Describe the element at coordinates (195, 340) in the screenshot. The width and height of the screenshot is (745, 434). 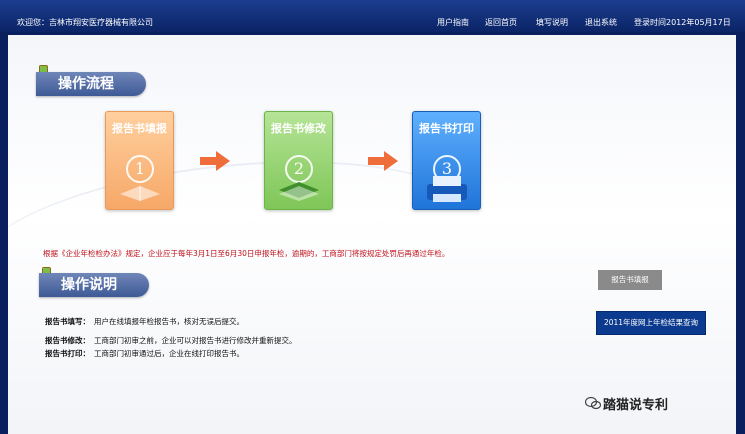
I see `help-desc: 工商部门初审之前，企业可以对报告书进行修改并重新提交。` at that location.